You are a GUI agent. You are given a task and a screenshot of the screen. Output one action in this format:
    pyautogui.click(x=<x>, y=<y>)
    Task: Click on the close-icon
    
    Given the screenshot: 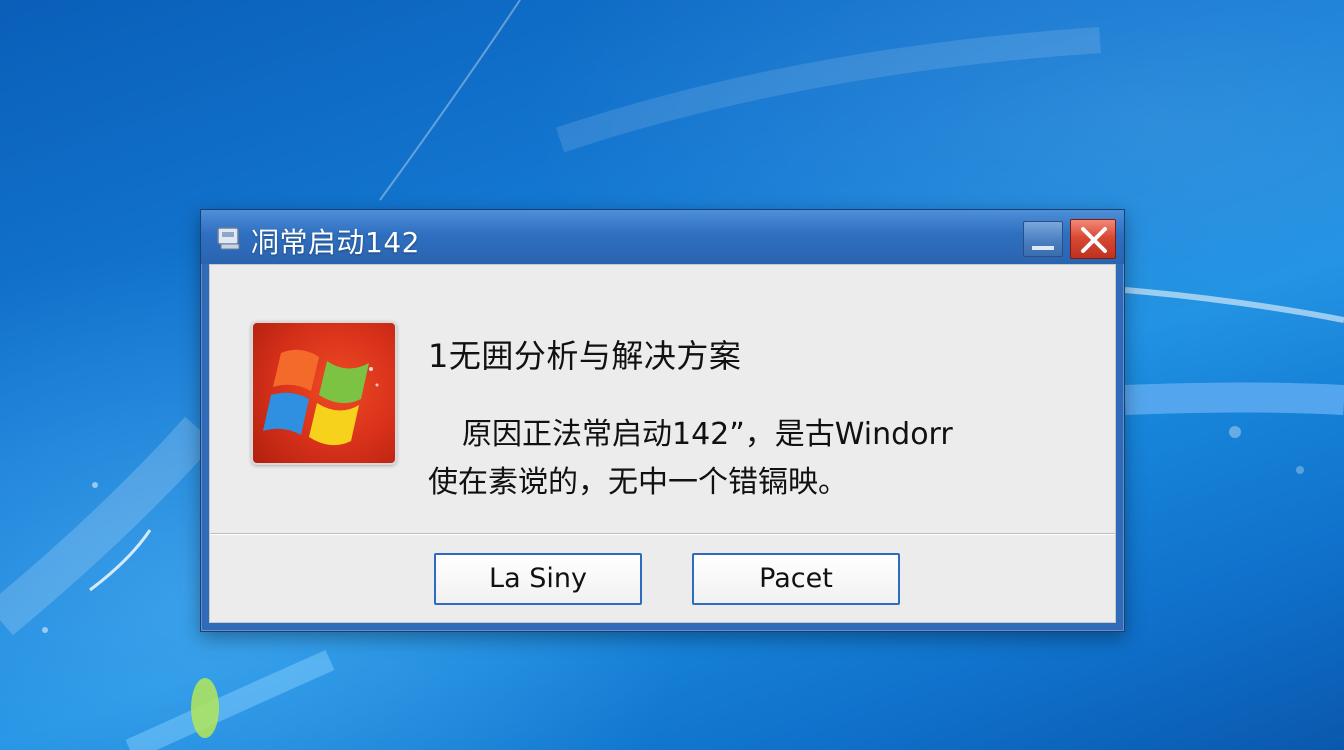 What is the action you would take?
    pyautogui.click(x=1094, y=240)
    